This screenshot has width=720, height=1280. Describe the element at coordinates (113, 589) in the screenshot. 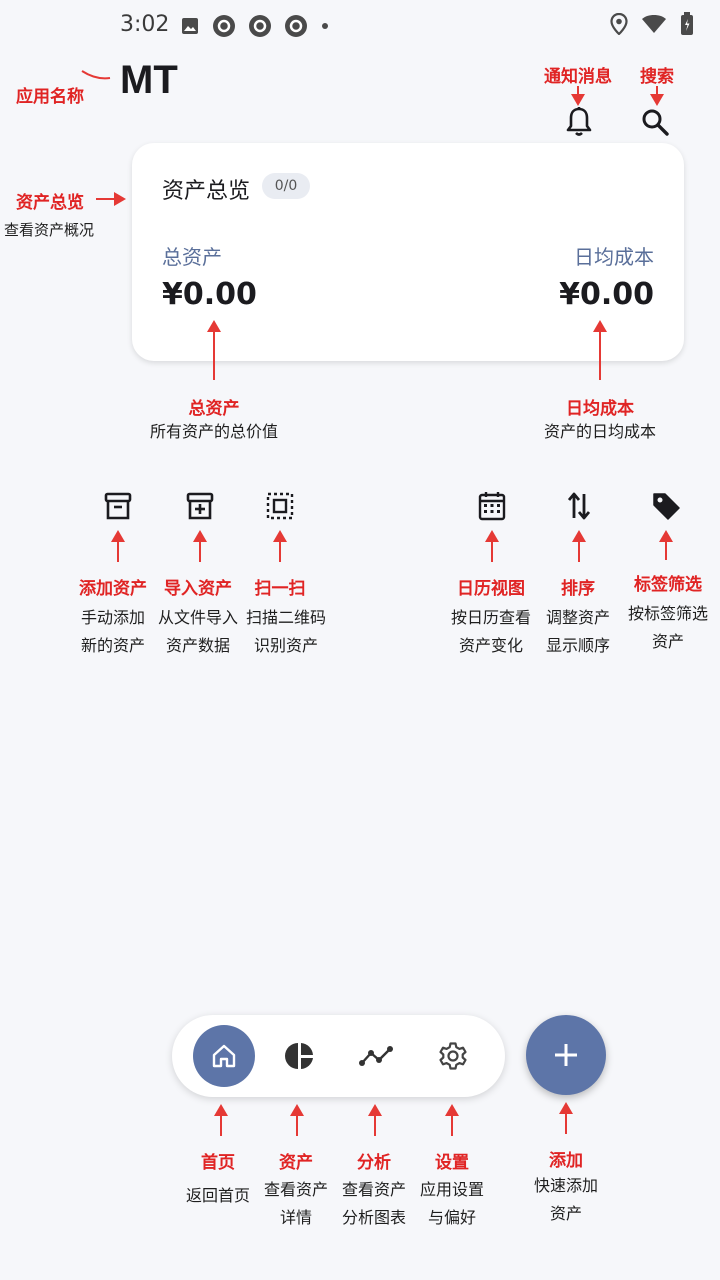

I see `annotation-add-asset: 添加资产` at that location.